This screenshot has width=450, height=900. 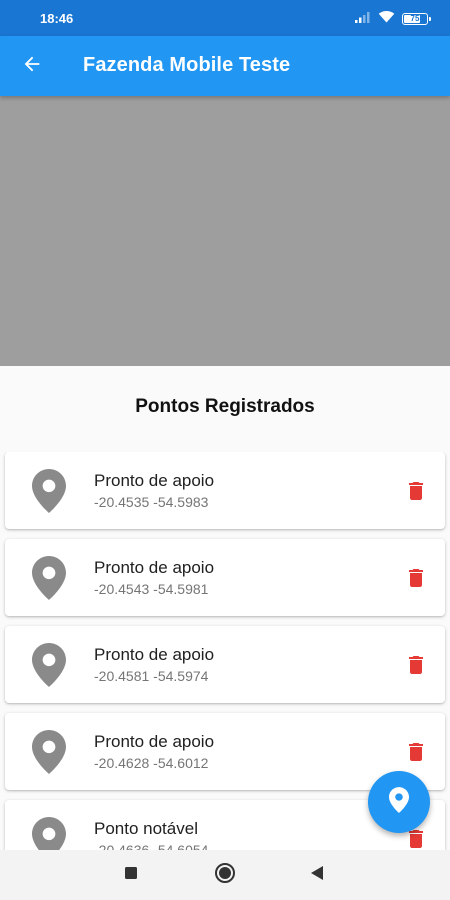 What do you see at coordinates (151, 676) in the screenshot?
I see `point-coords: -20.4581 -54.5974` at bounding box center [151, 676].